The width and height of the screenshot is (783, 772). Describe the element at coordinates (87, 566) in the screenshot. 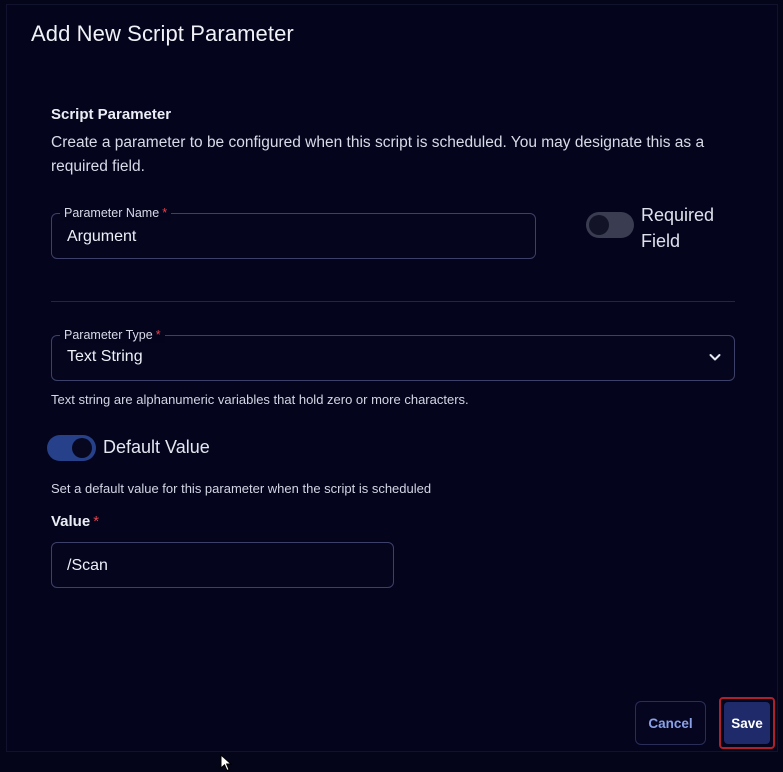

I see `value-input: /Scan` at that location.